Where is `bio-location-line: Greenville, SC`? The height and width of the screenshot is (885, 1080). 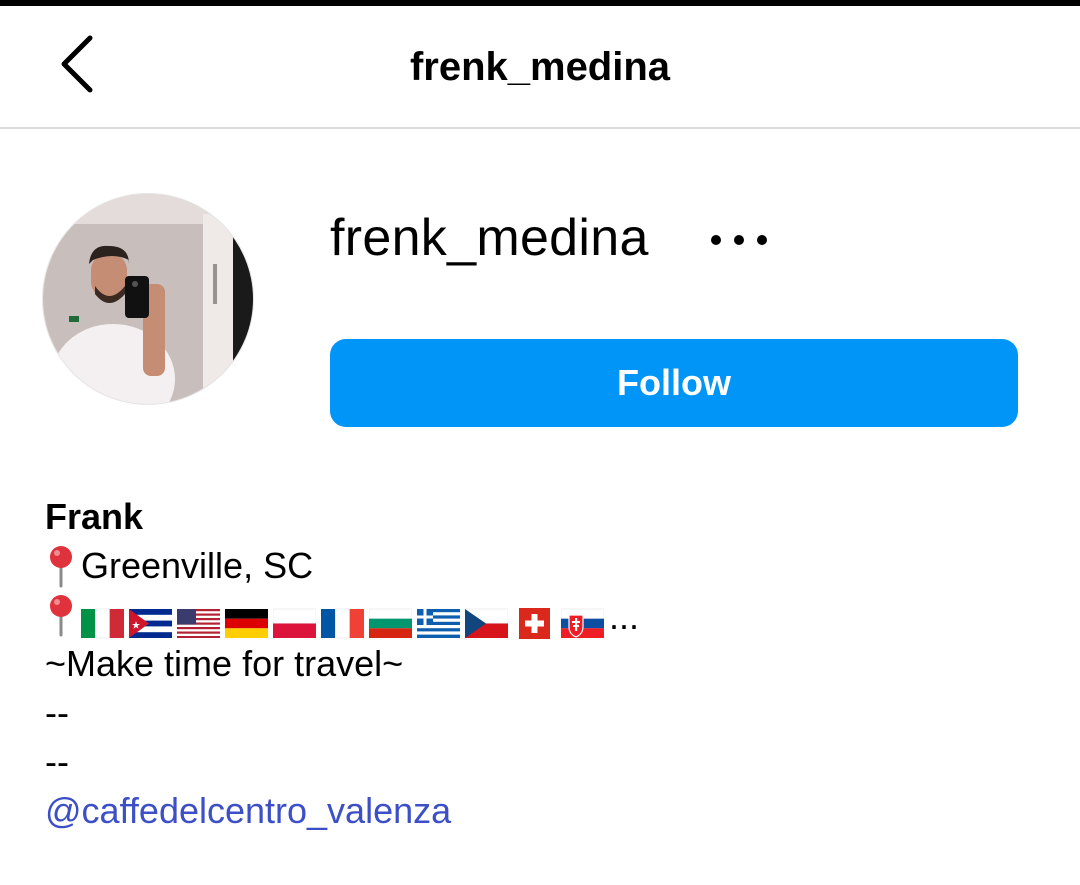
bio-location-line: Greenville, SC is located at coordinates (545, 565).